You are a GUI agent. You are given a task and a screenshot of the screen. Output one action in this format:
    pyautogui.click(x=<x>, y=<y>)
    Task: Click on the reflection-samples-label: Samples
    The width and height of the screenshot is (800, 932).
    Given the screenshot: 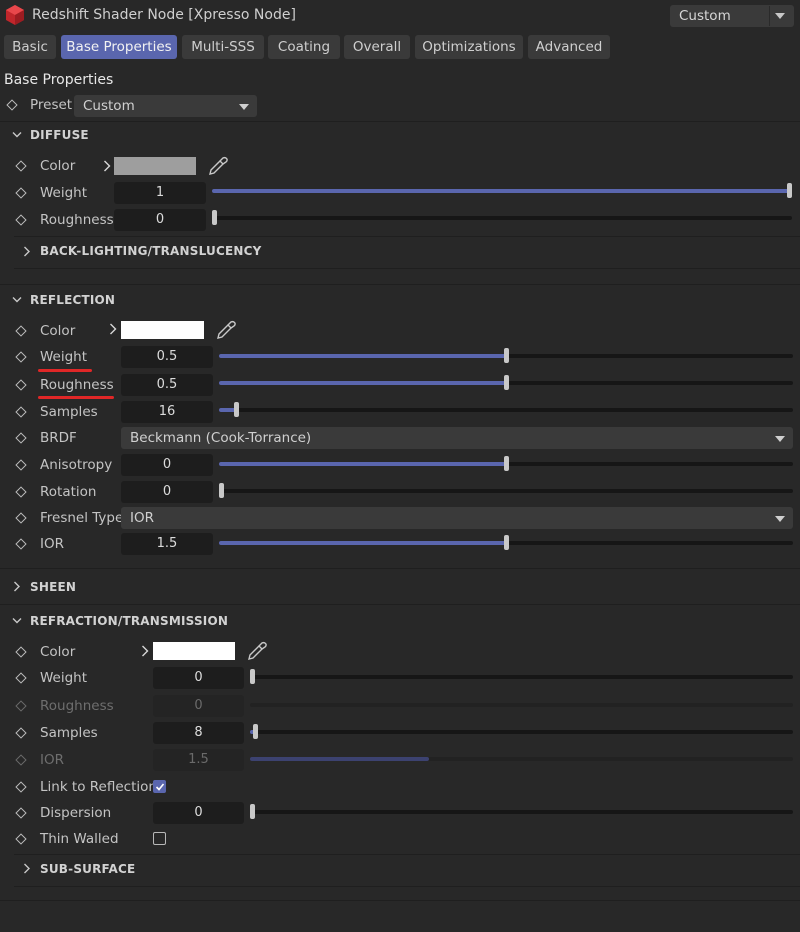 What is the action you would take?
    pyautogui.click(x=69, y=412)
    